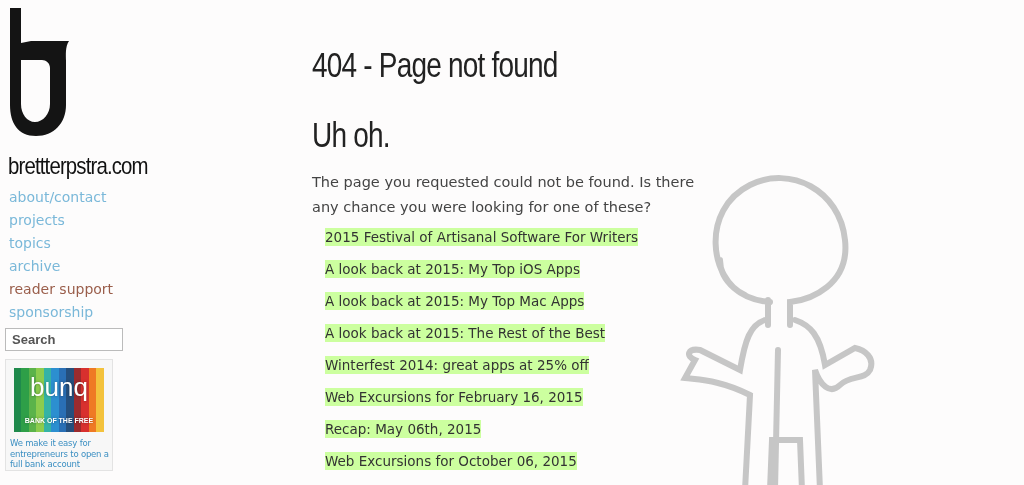 This screenshot has height=485, width=1024. I want to click on sponsor-text: We make it easy for entrepreneurs to open a full bank account, so click(59, 454).